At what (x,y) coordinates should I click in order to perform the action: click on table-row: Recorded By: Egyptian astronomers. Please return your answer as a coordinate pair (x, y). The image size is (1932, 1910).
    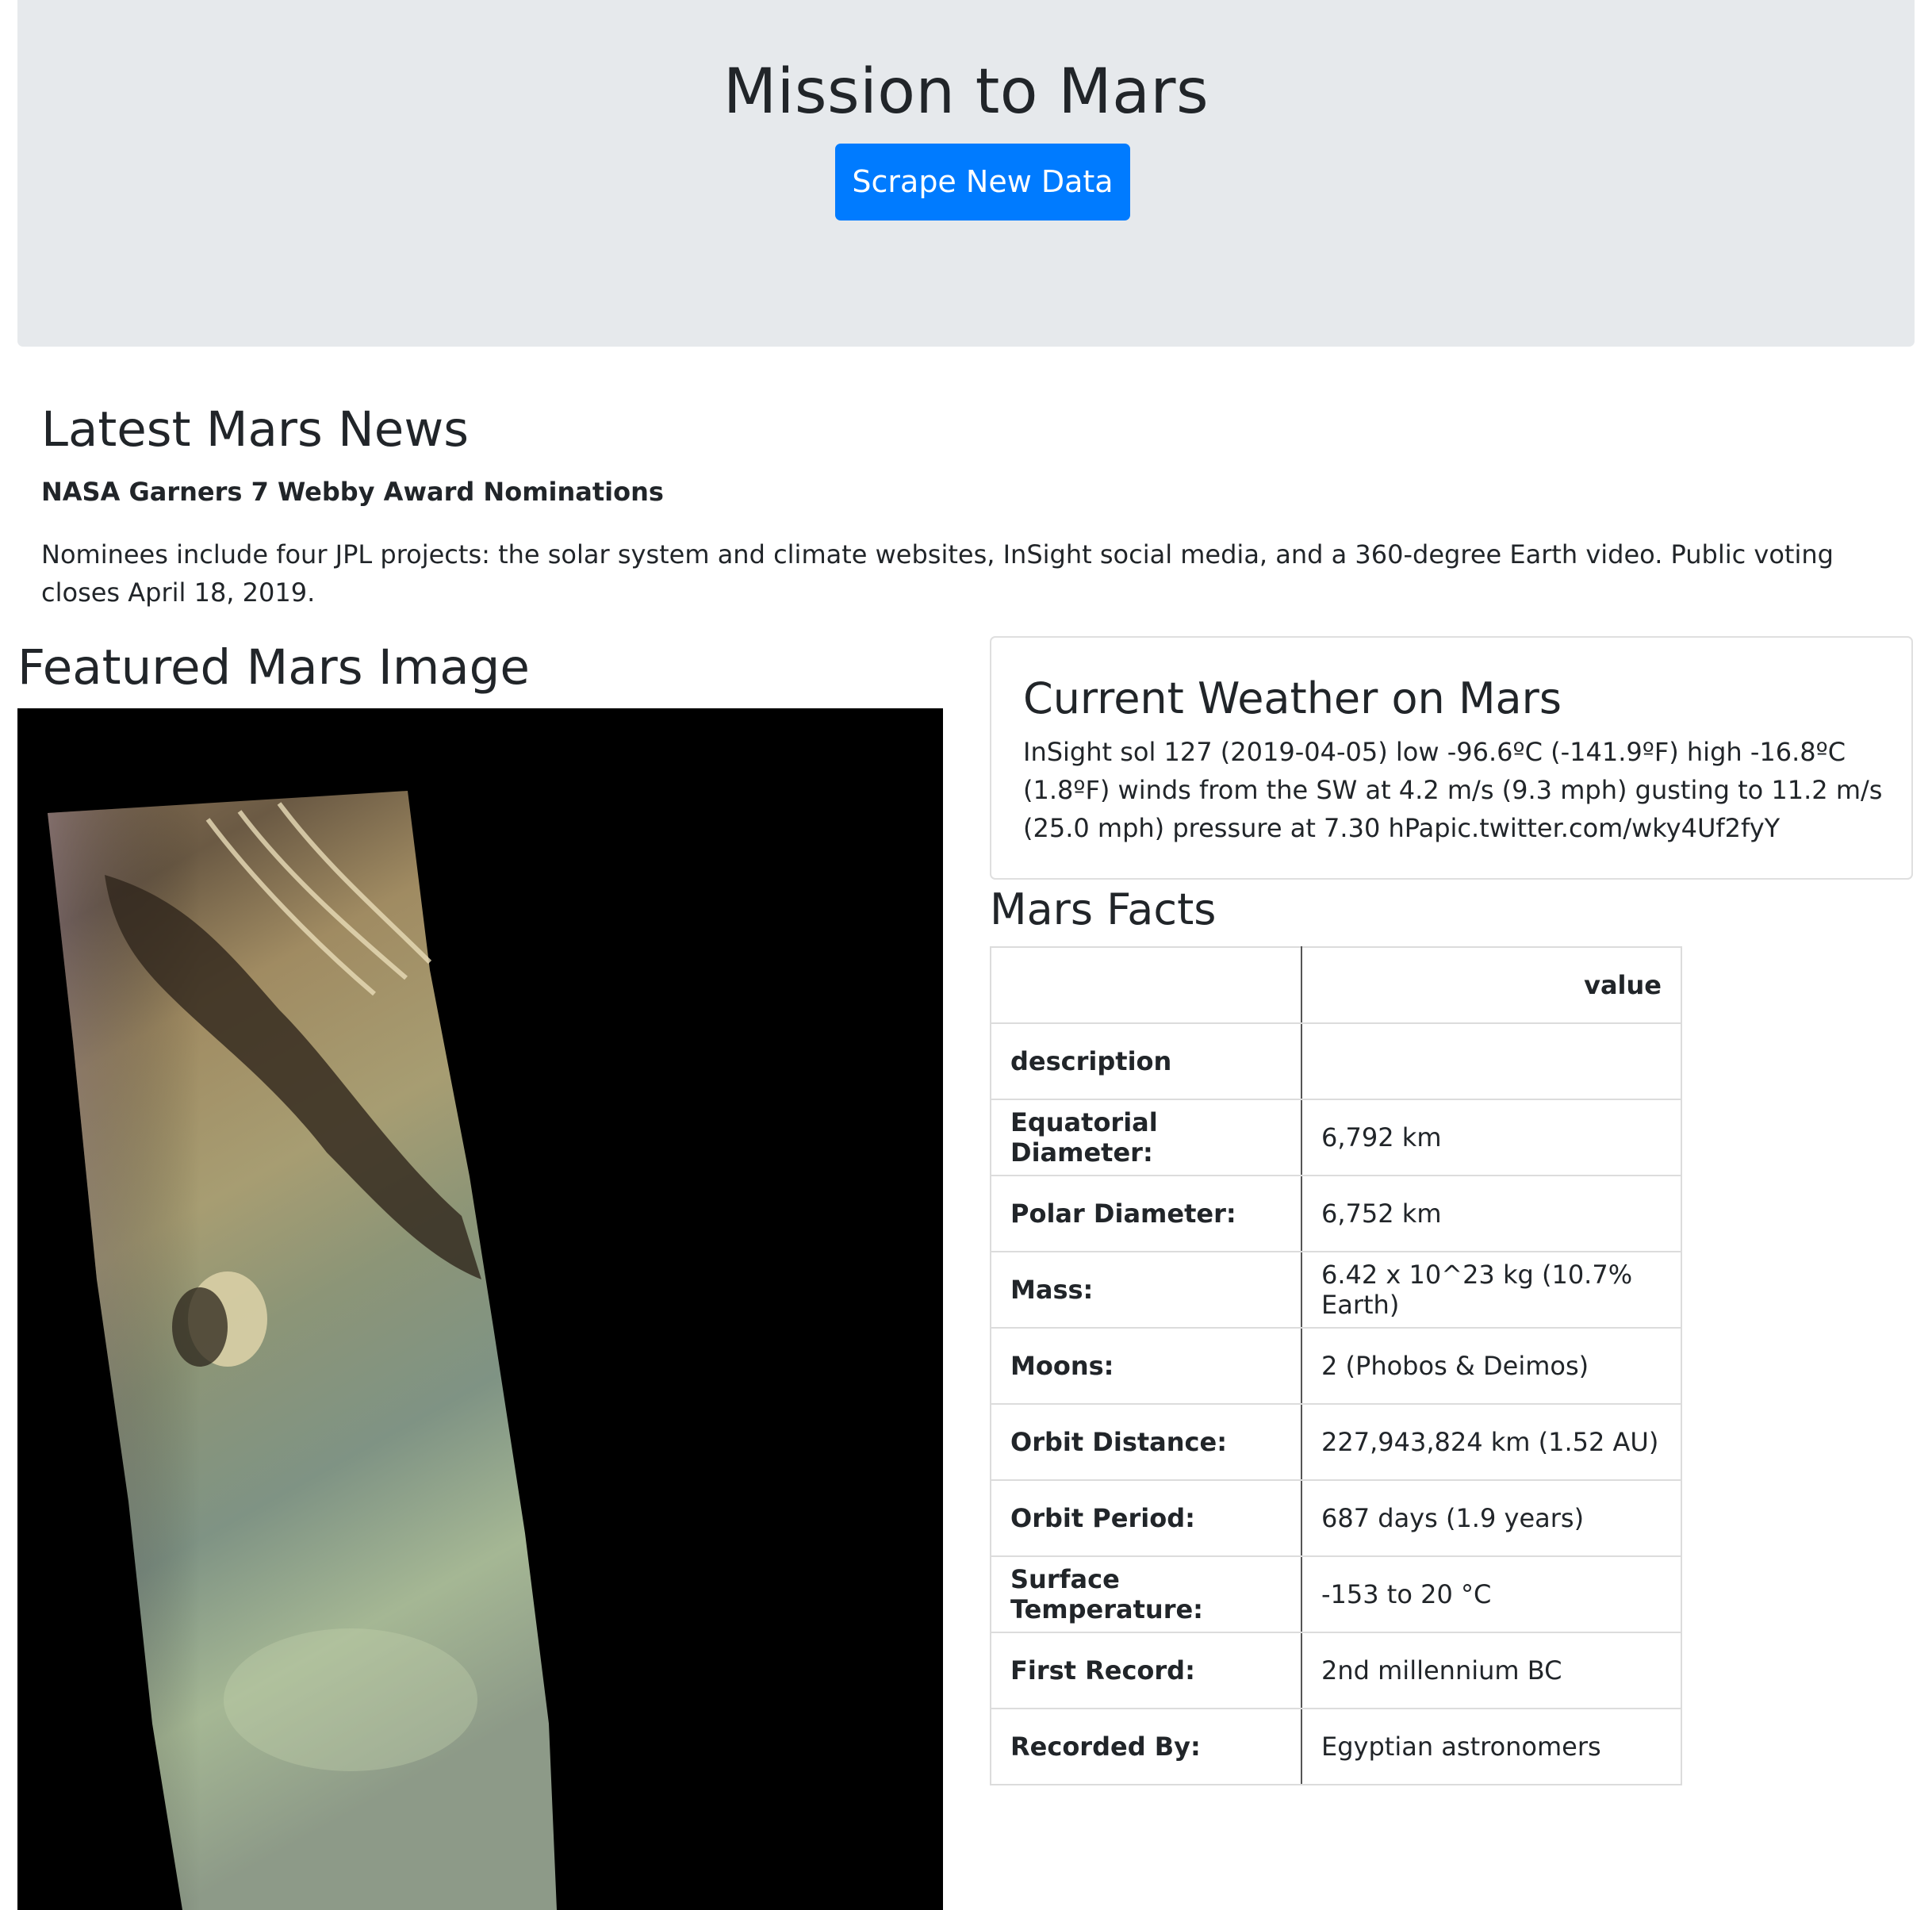
    Looking at the image, I should click on (1336, 1746).